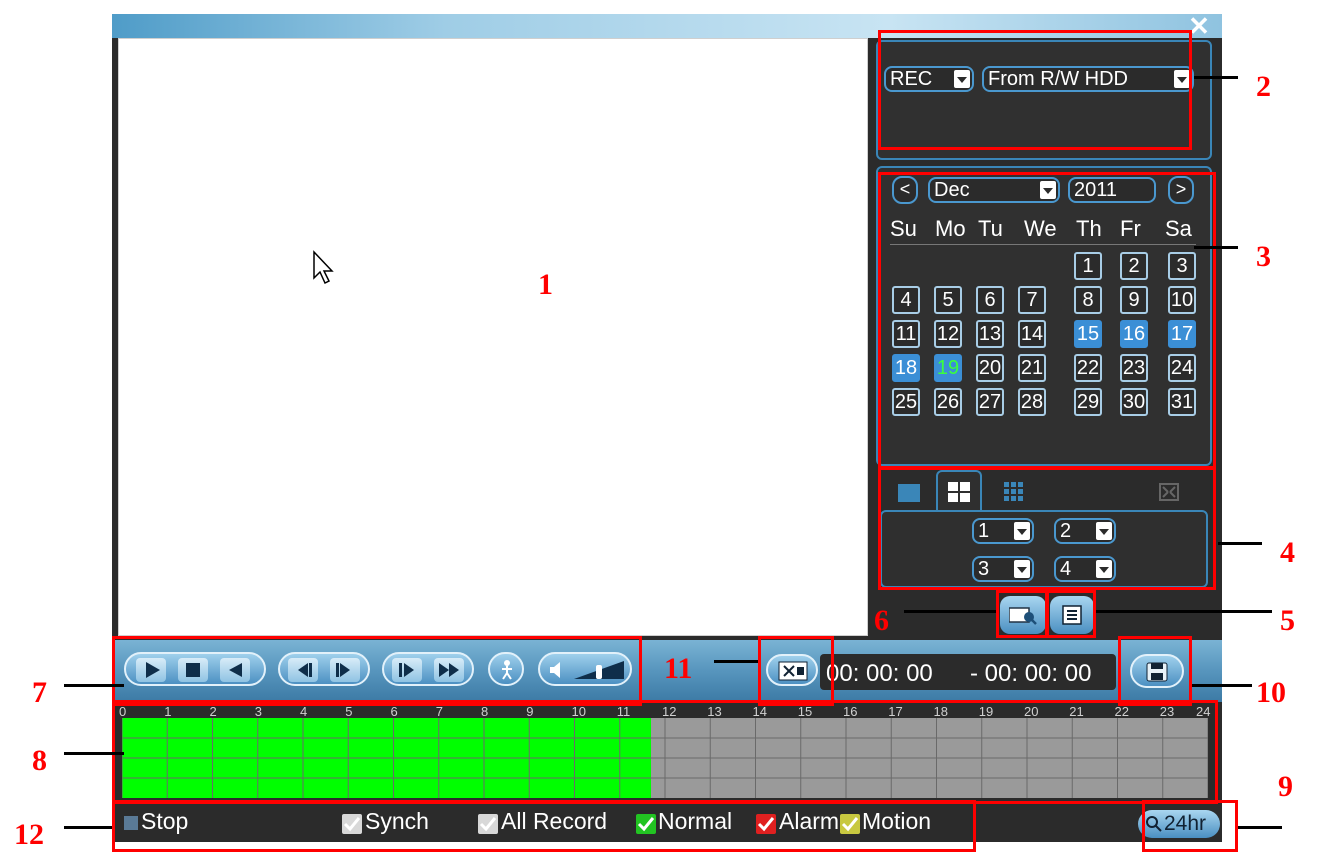  I want to click on clip-end-time: - 00: 00: 00, so click(1030, 674).